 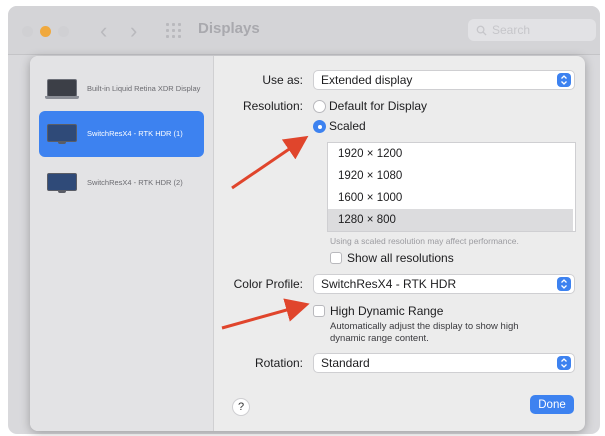 What do you see at coordinates (45, 31) in the screenshot?
I see `minimize-window-button` at bounding box center [45, 31].